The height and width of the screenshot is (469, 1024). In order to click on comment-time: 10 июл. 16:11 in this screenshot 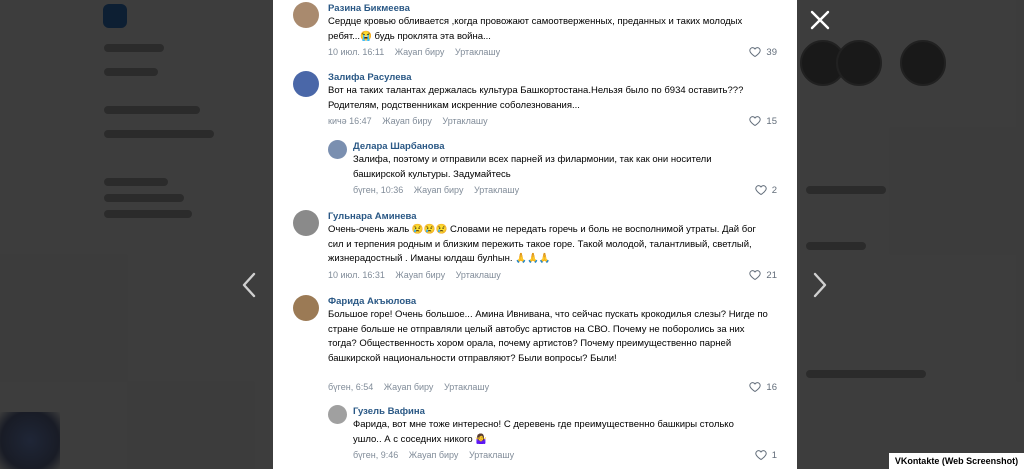, I will do `click(356, 52)`.